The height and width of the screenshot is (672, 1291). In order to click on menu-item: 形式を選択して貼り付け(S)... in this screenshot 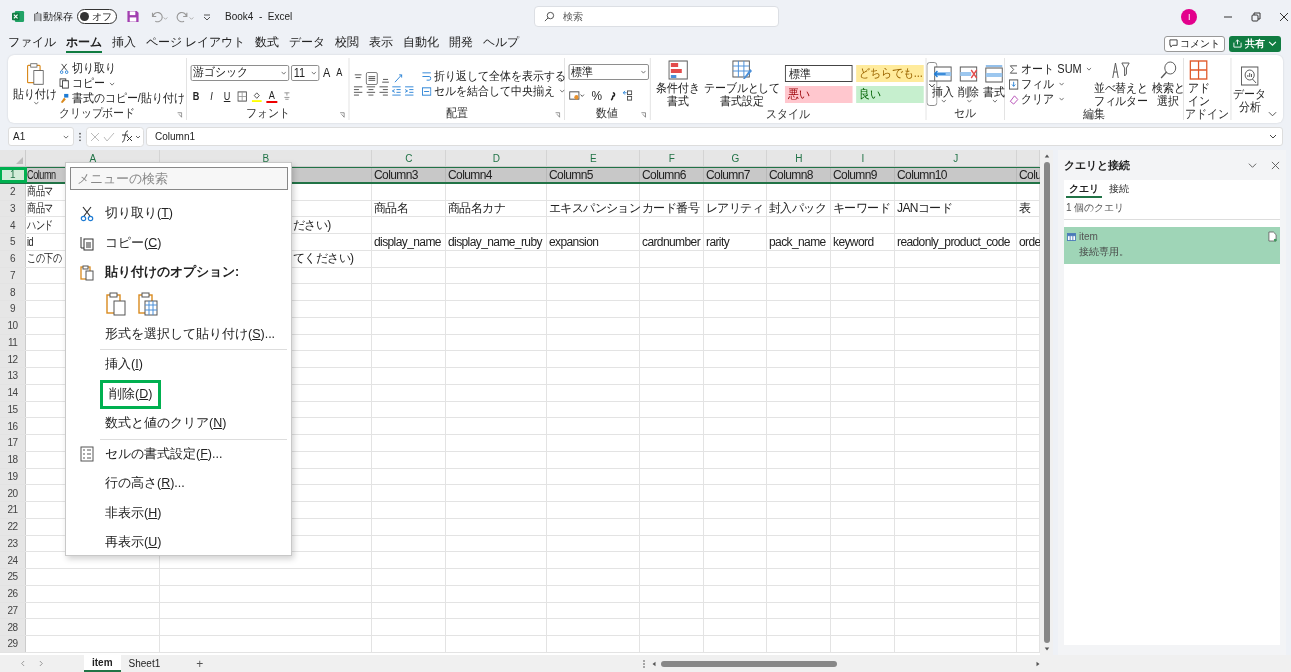, I will do `click(190, 334)`.